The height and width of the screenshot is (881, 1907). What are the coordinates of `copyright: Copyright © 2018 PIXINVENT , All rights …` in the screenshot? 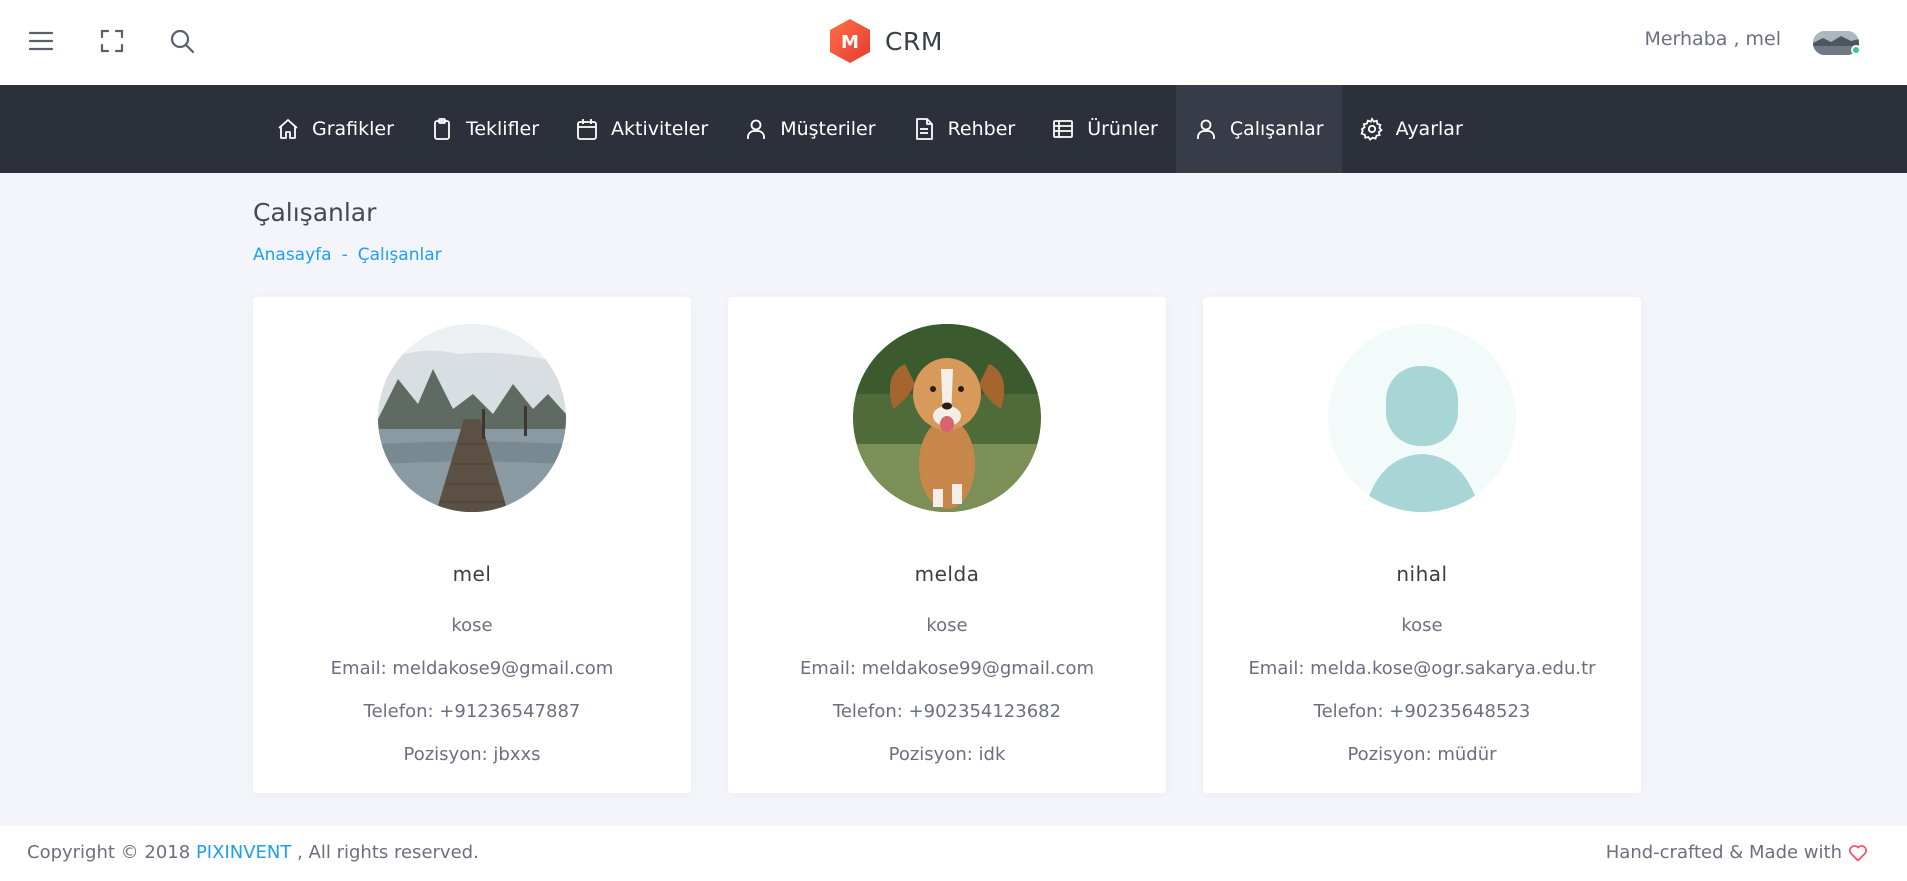 It's located at (253, 852).